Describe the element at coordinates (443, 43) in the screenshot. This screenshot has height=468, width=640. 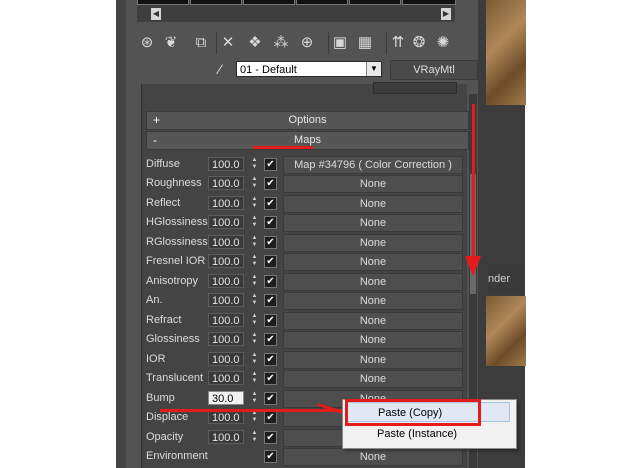
I see `options-icon: ✺` at that location.